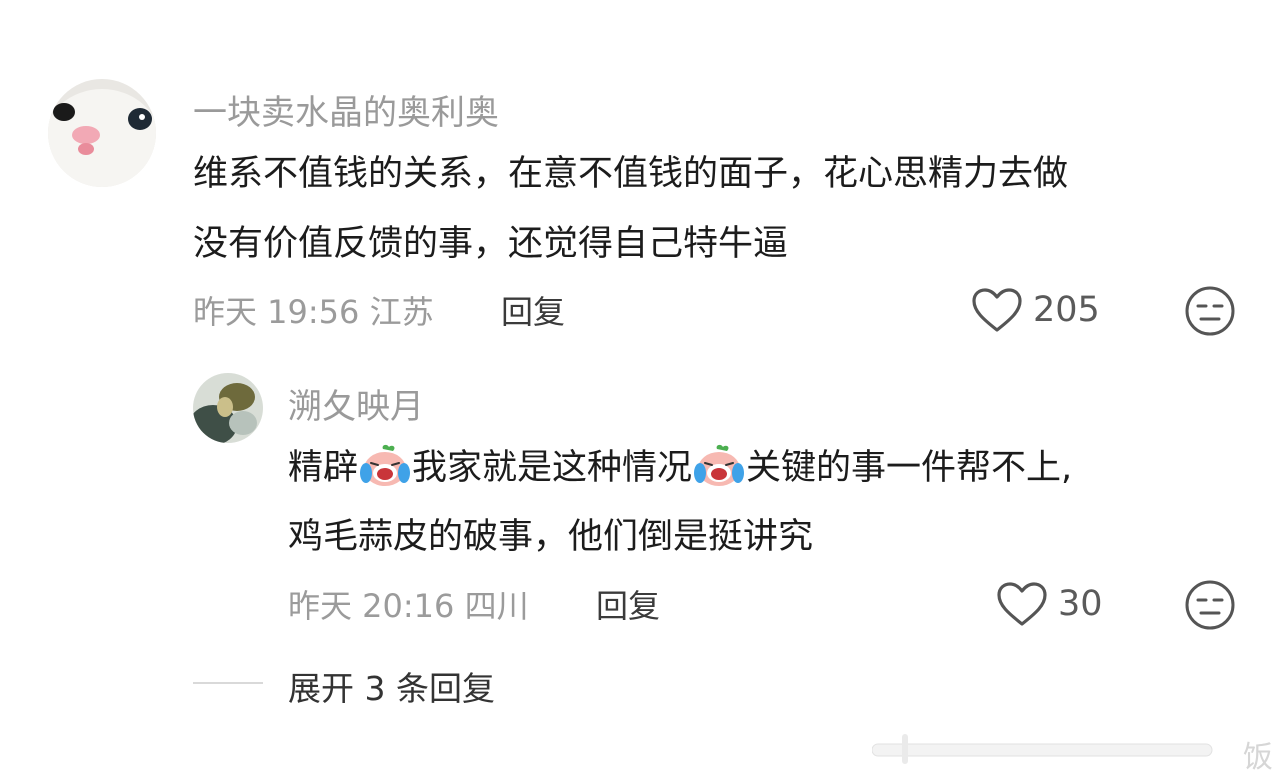 This screenshot has height=780, width=1284. Describe the element at coordinates (1258, 757) in the screenshot. I see `watermark-text: 饭` at that location.